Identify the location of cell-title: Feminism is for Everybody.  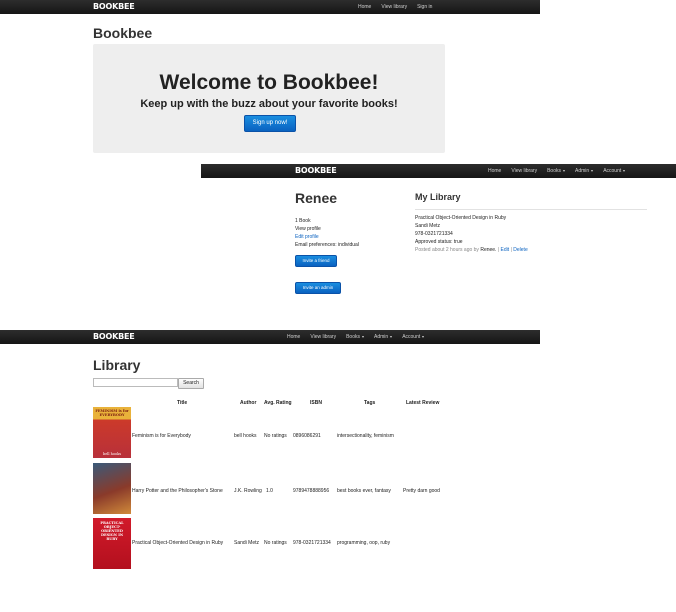
(161, 436).